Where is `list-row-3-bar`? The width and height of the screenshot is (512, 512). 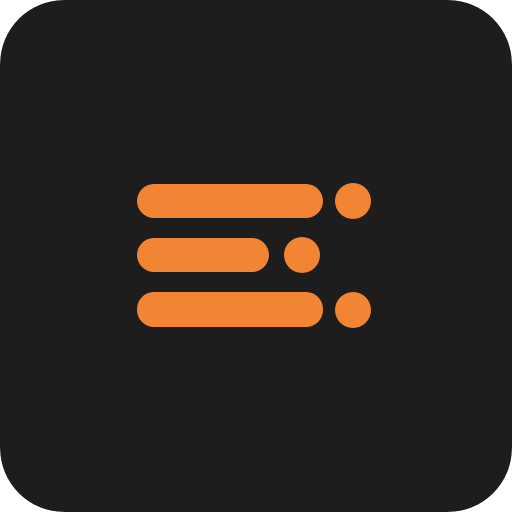
list-row-3-bar is located at coordinates (230, 309).